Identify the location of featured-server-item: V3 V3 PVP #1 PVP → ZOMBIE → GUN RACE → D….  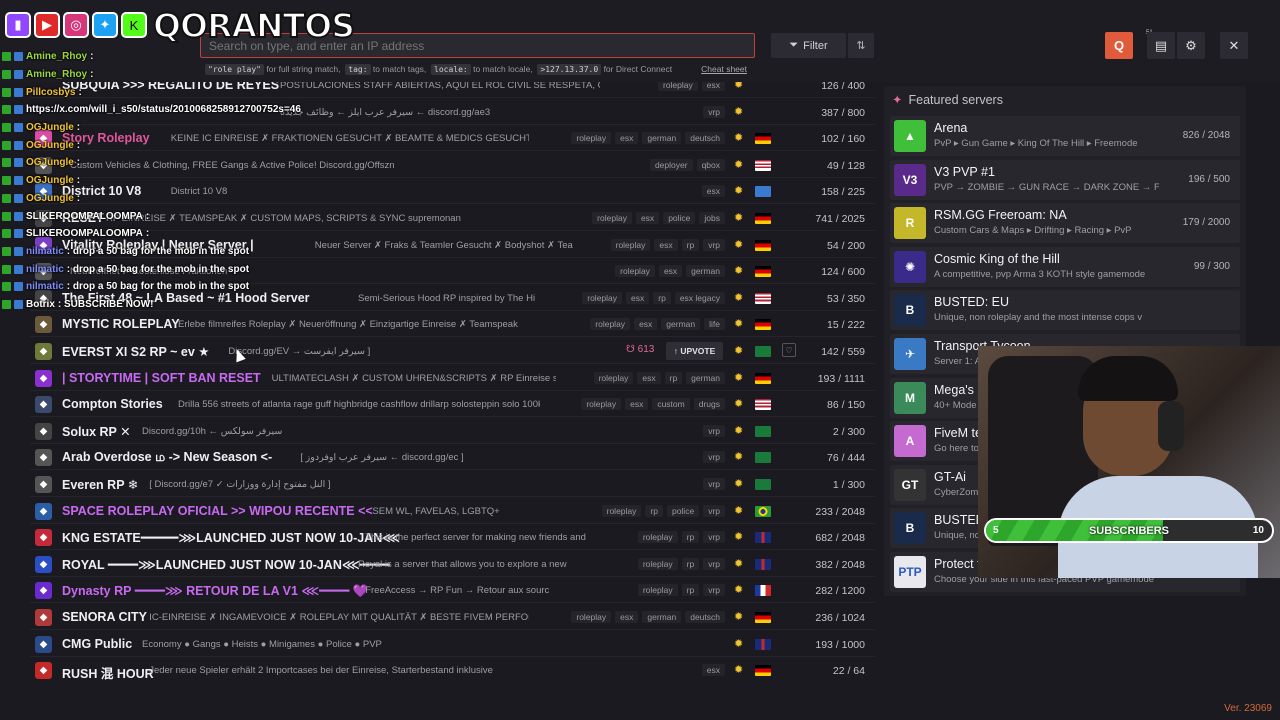
(1065, 179).